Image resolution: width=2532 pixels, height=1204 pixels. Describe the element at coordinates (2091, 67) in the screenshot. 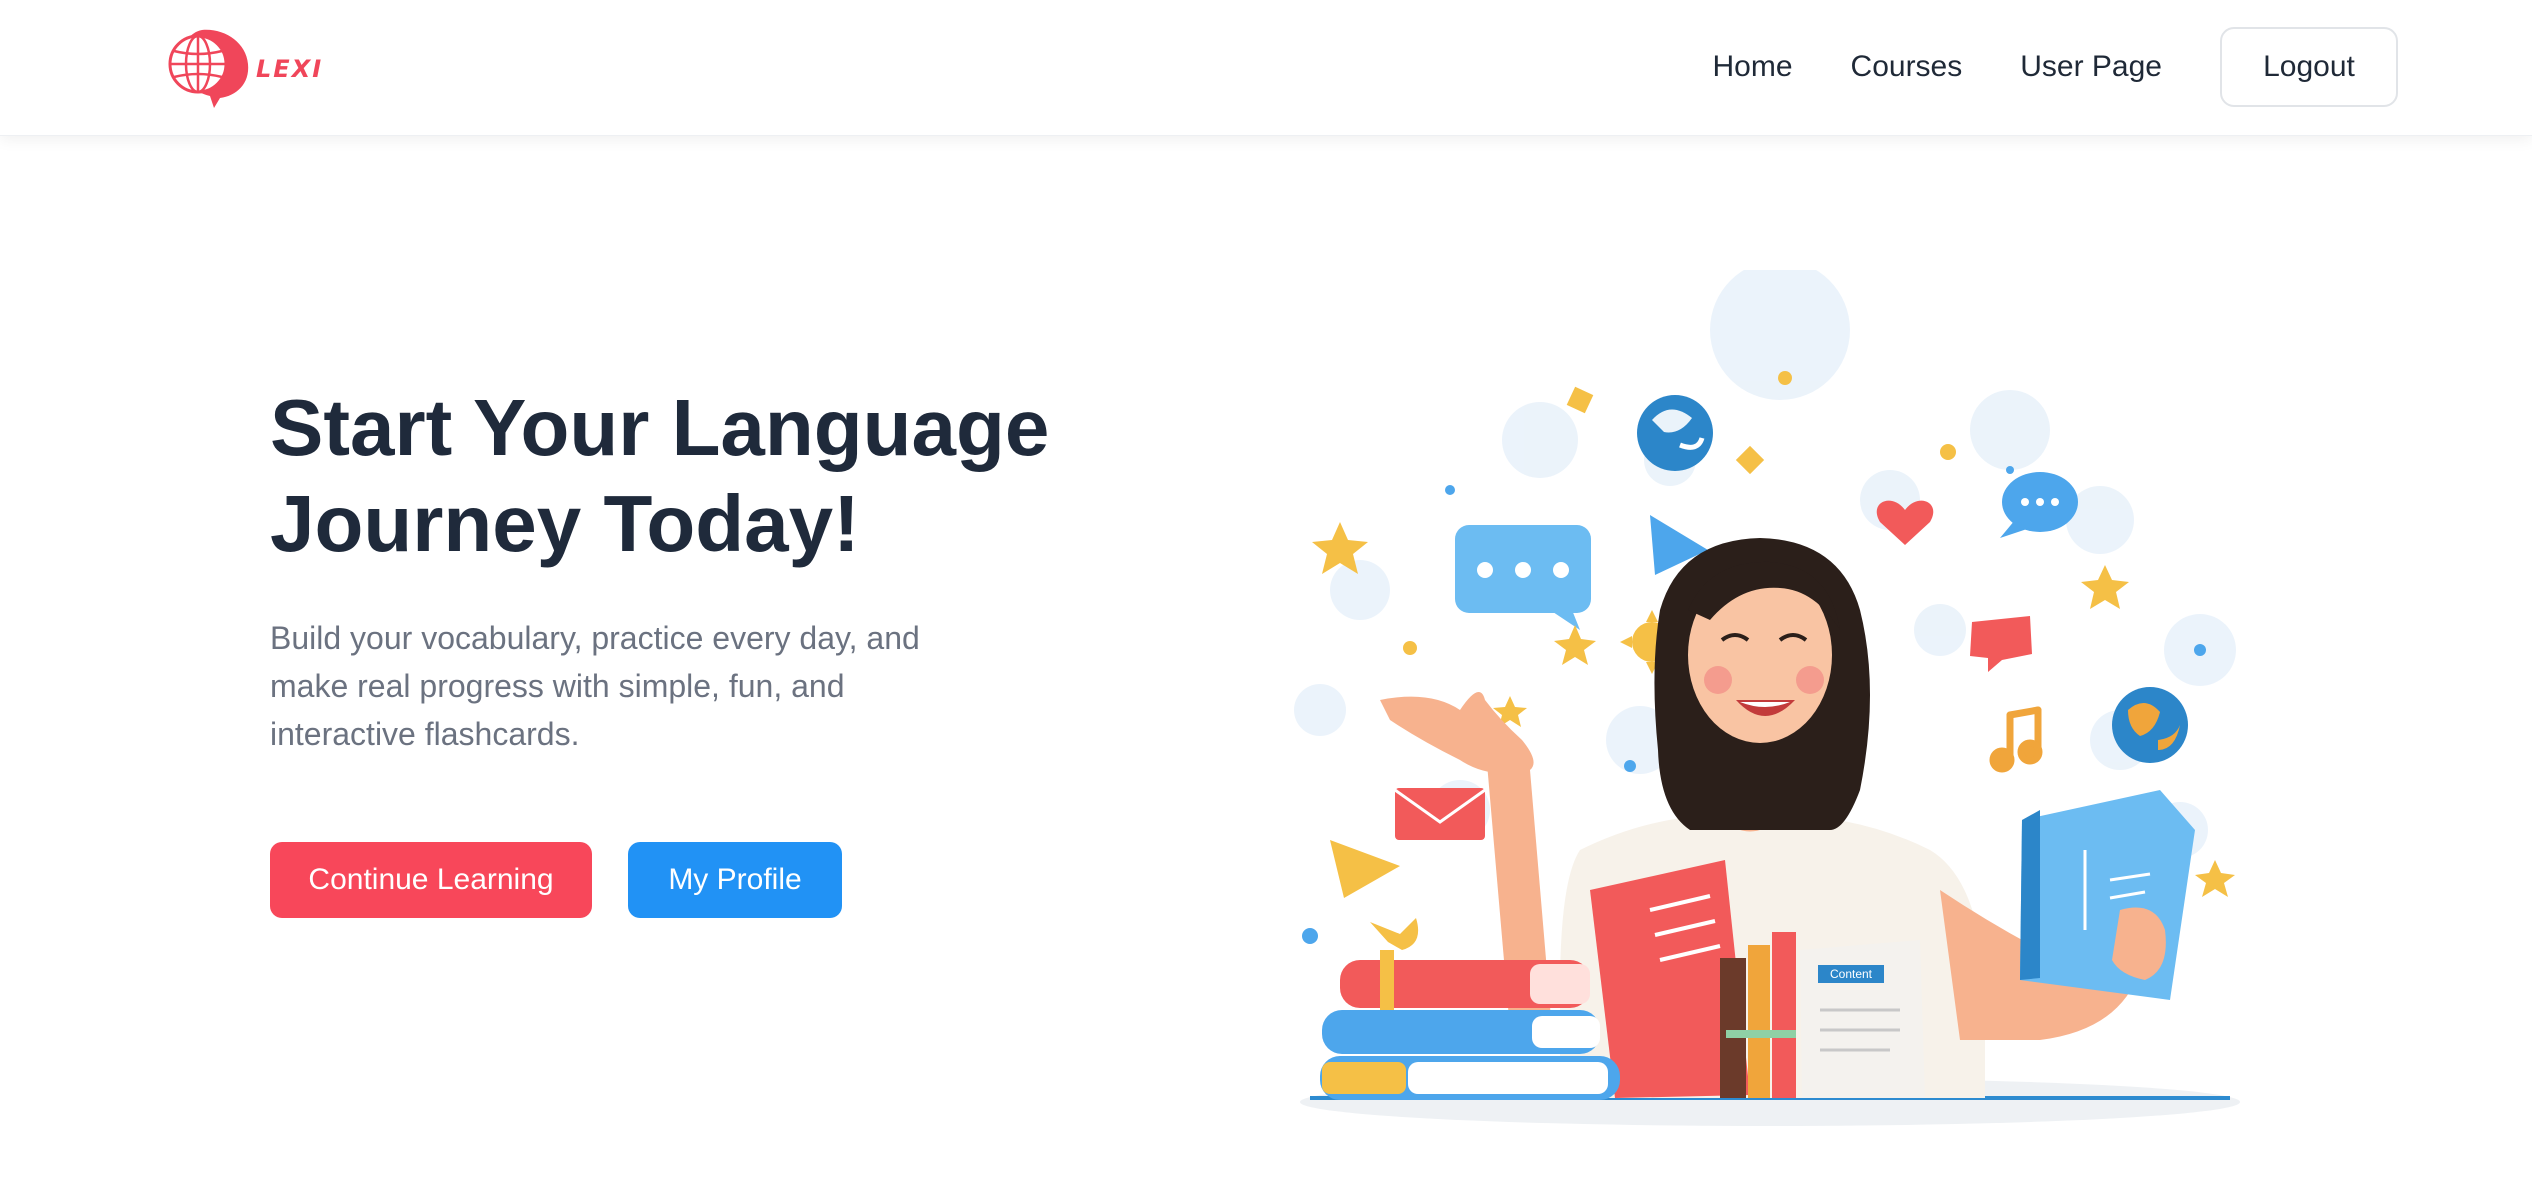

I see `nav-user-page-link: User Page` at that location.